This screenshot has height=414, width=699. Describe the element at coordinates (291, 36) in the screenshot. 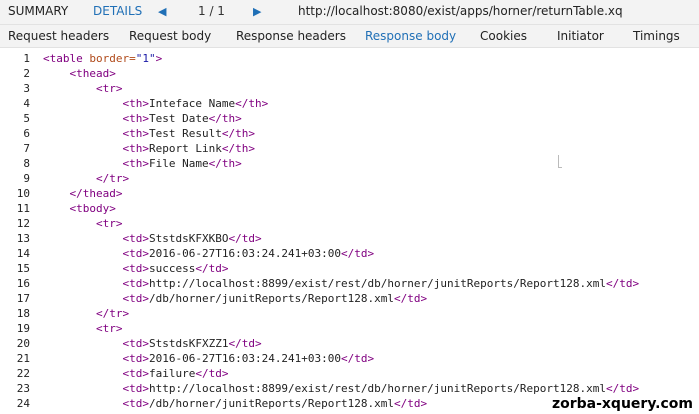

I see `tab-response-headers: Response headers` at that location.